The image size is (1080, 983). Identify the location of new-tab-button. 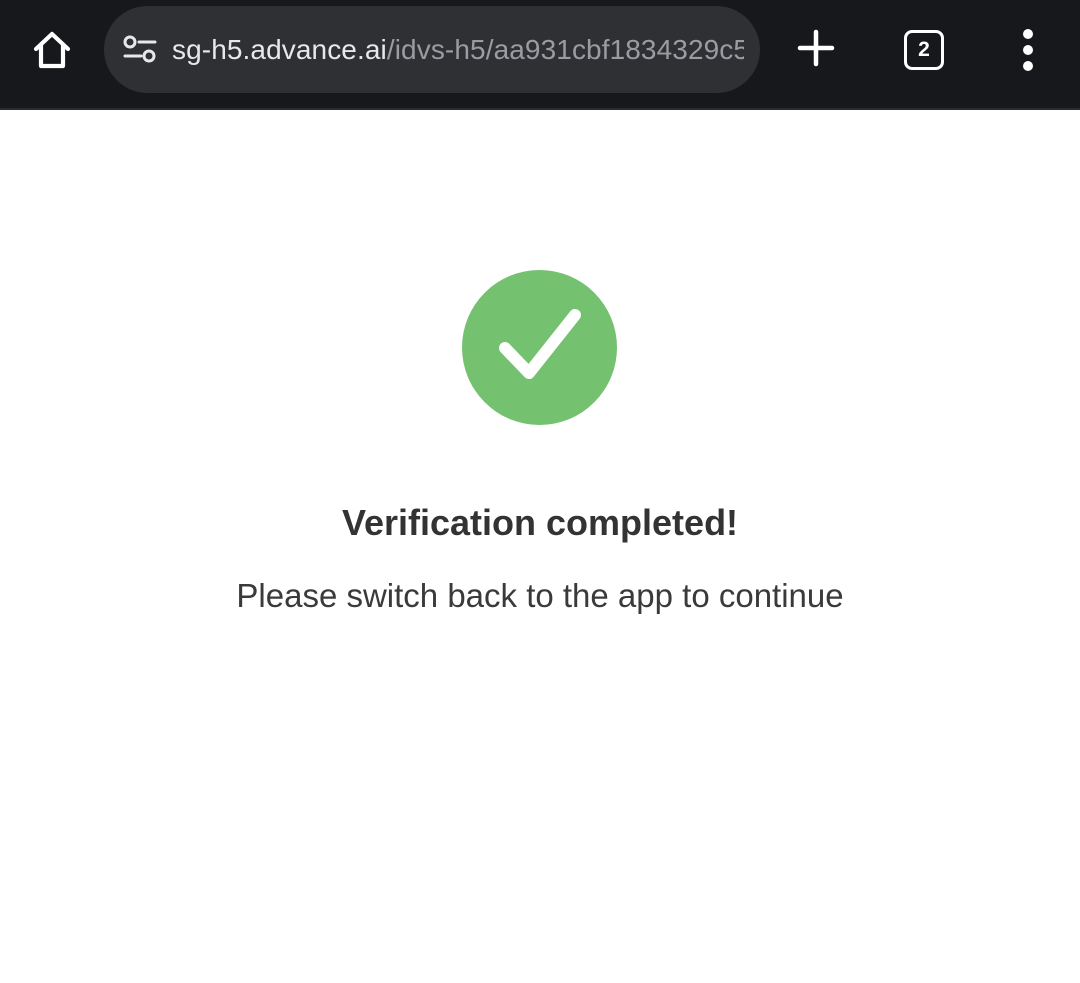
(816, 48).